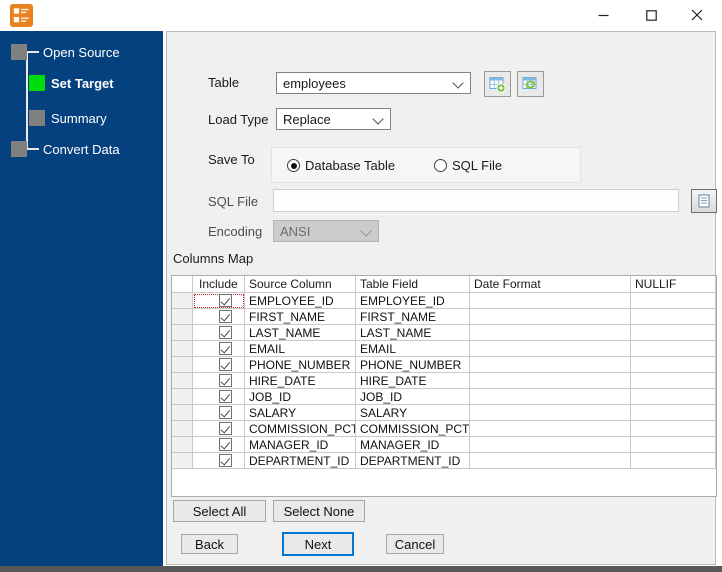 This screenshot has width=722, height=572. What do you see at coordinates (300, 413) in the screenshot?
I see `source-column-cell: SALARY` at bounding box center [300, 413].